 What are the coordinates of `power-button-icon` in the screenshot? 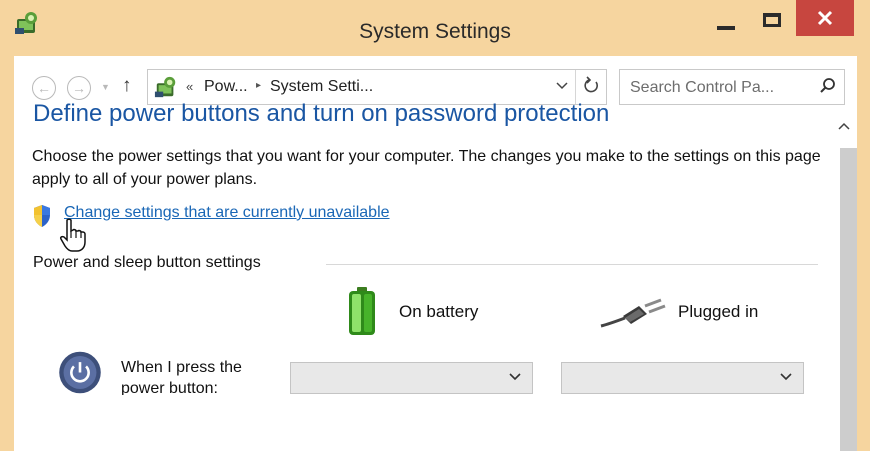 It's located at (80, 372).